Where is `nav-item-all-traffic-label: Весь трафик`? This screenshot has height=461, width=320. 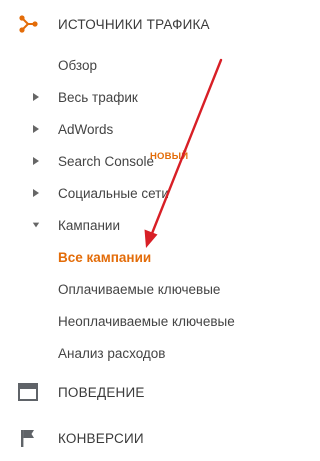
nav-item-all-traffic-label: Весь трафик is located at coordinates (98, 97).